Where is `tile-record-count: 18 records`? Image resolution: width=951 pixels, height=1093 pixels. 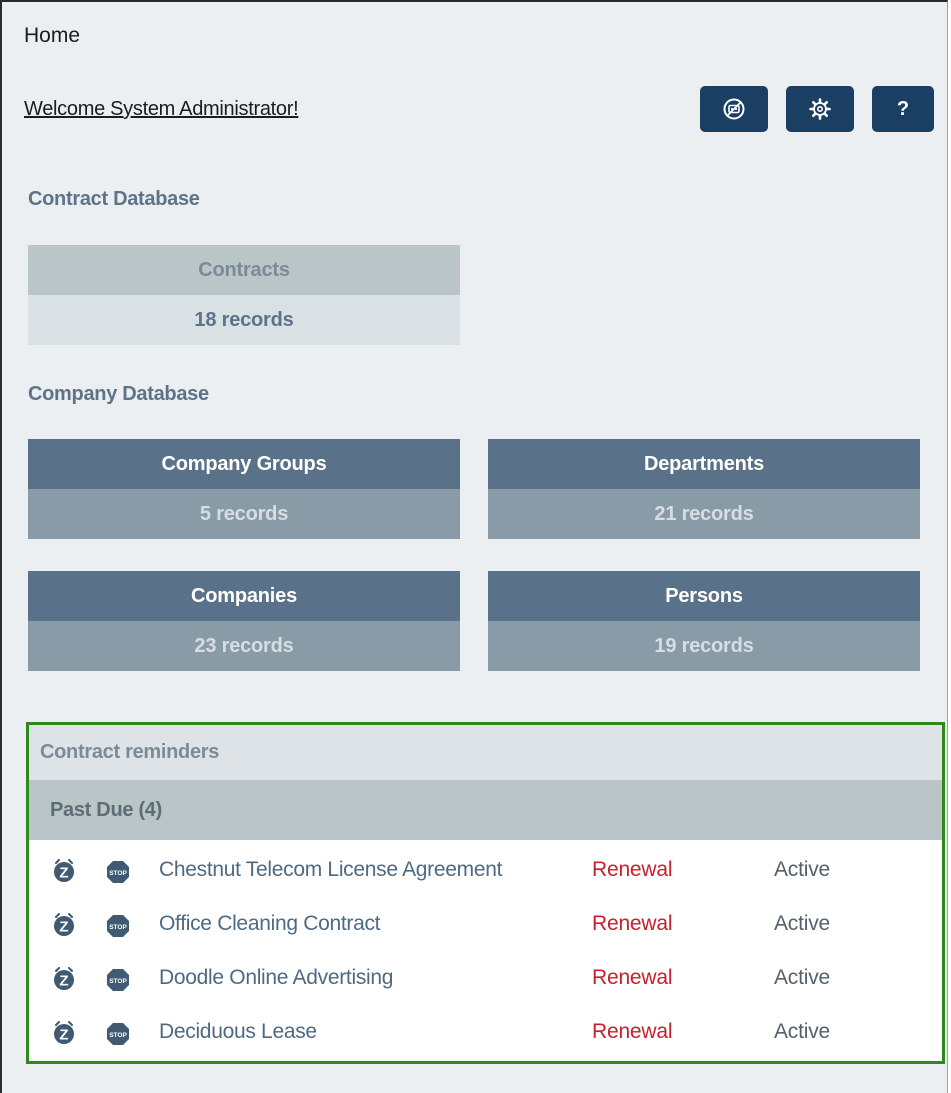
tile-record-count: 18 records is located at coordinates (244, 320).